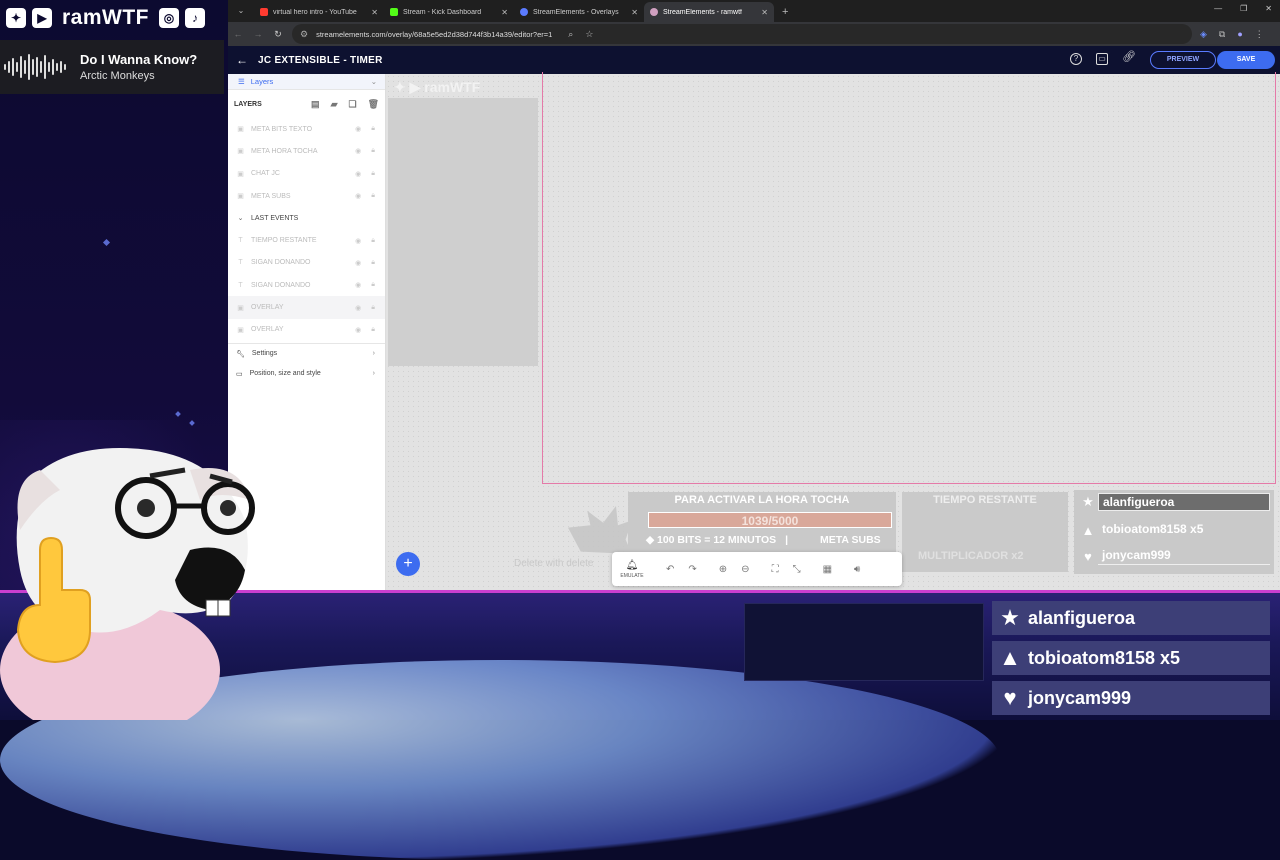 The width and height of the screenshot is (1280, 860). Describe the element at coordinates (692, 569) in the screenshot. I see `redo-icon: ↷` at that location.